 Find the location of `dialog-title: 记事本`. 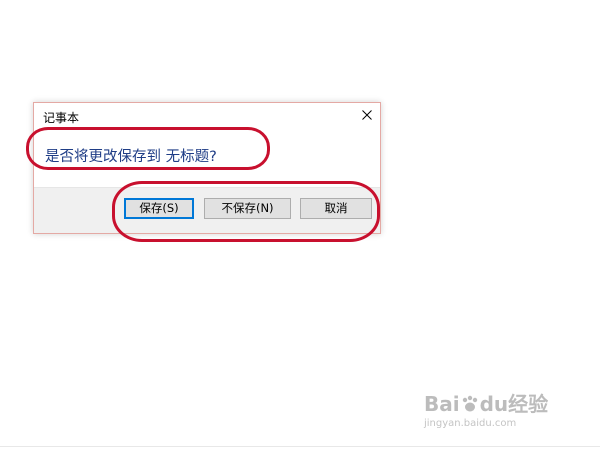

dialog-title: 记事本 is located at coordinates (61, 118).